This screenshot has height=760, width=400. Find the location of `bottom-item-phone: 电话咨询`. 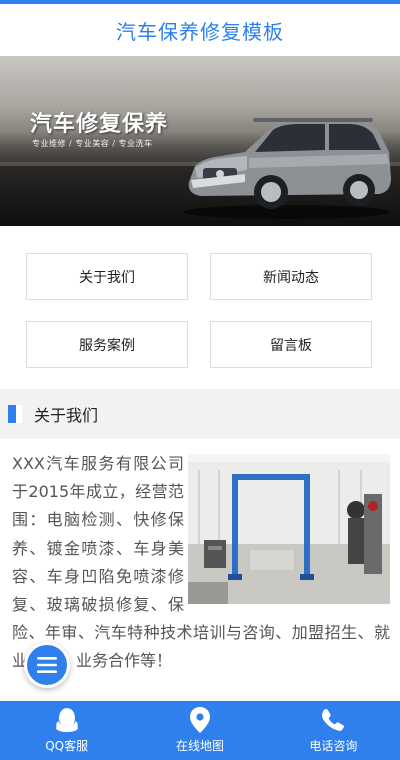

bottom-item-phone: 电话咨询 is located at coordinates (333, 730).